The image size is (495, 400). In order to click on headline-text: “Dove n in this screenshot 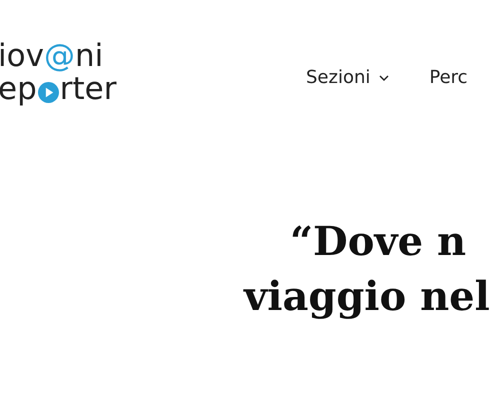, I will do `click(378, 242)`.